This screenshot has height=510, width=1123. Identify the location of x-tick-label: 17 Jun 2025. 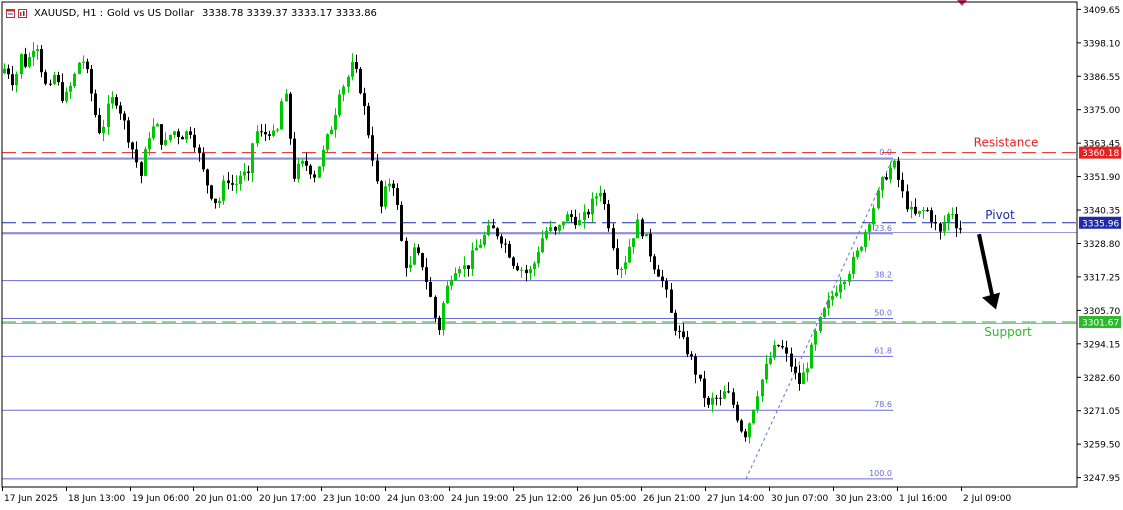
(31, 499).